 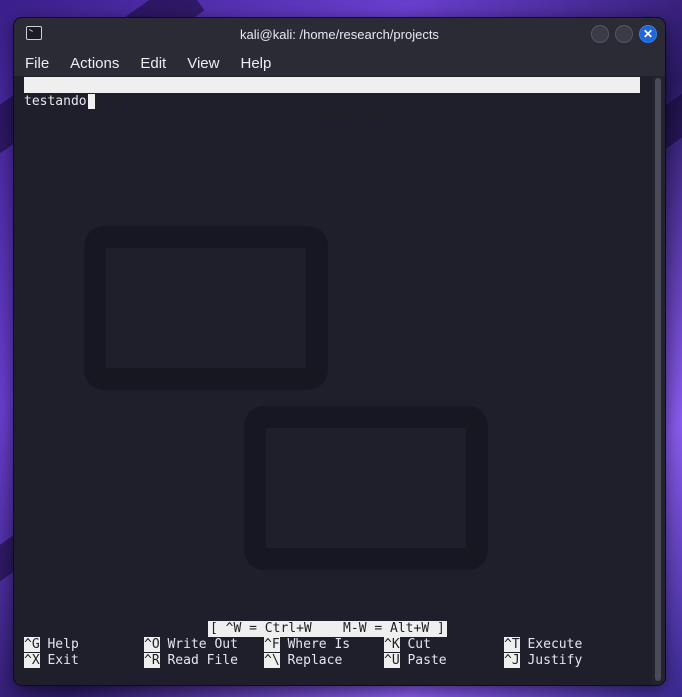 I want to click on shortcut-paste: ^U Paste, so click(x=415, y=661).